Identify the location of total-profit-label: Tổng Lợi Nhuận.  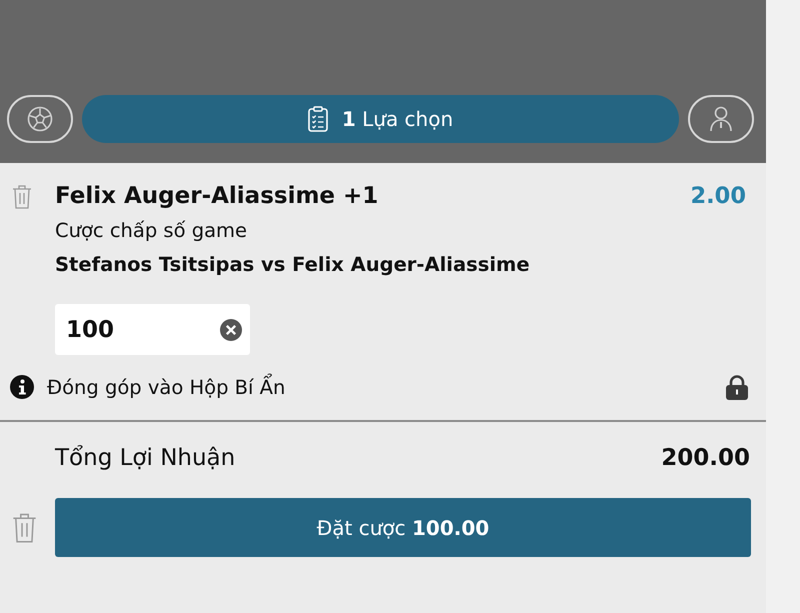
(145, 458).